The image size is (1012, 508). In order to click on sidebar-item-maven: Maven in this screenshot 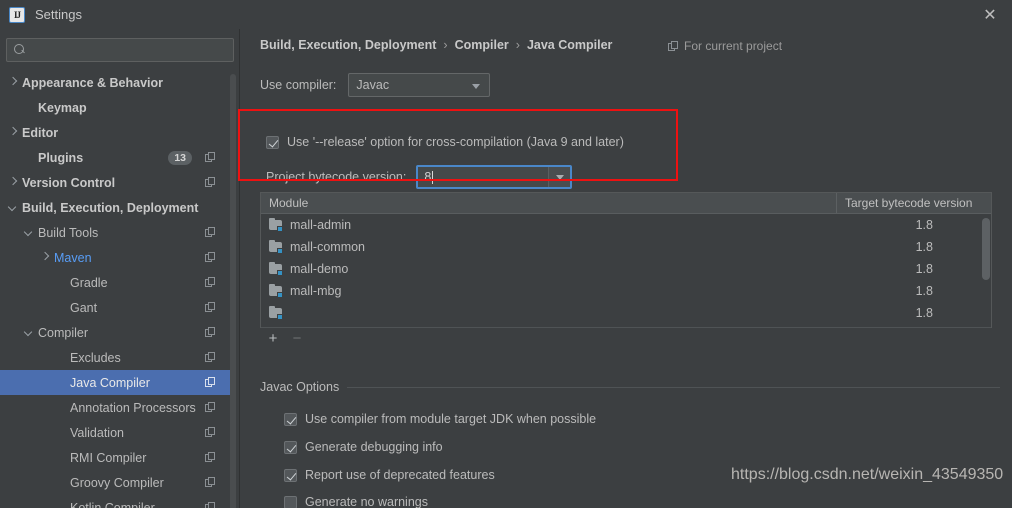, I will do `click(116, 257)`.